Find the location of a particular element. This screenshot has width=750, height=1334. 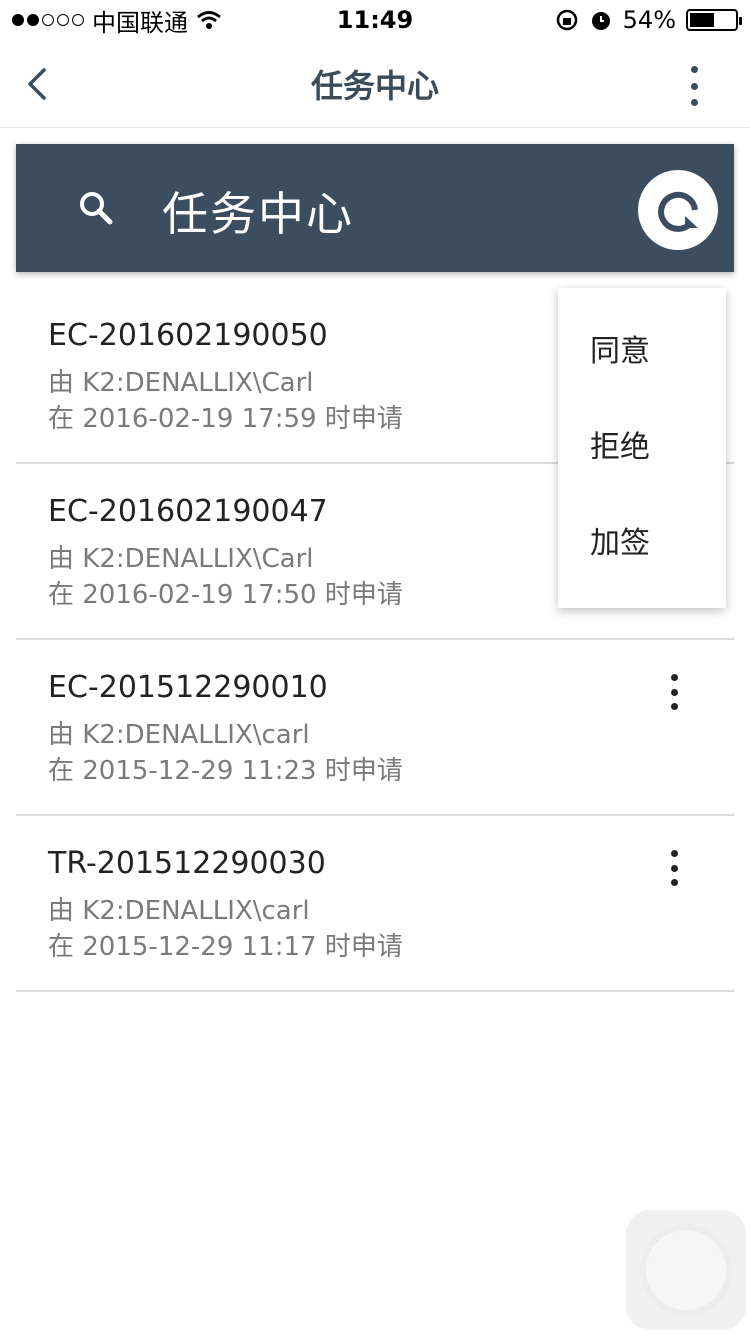

assistive-touch-button is located at coordinates (686, 1270).